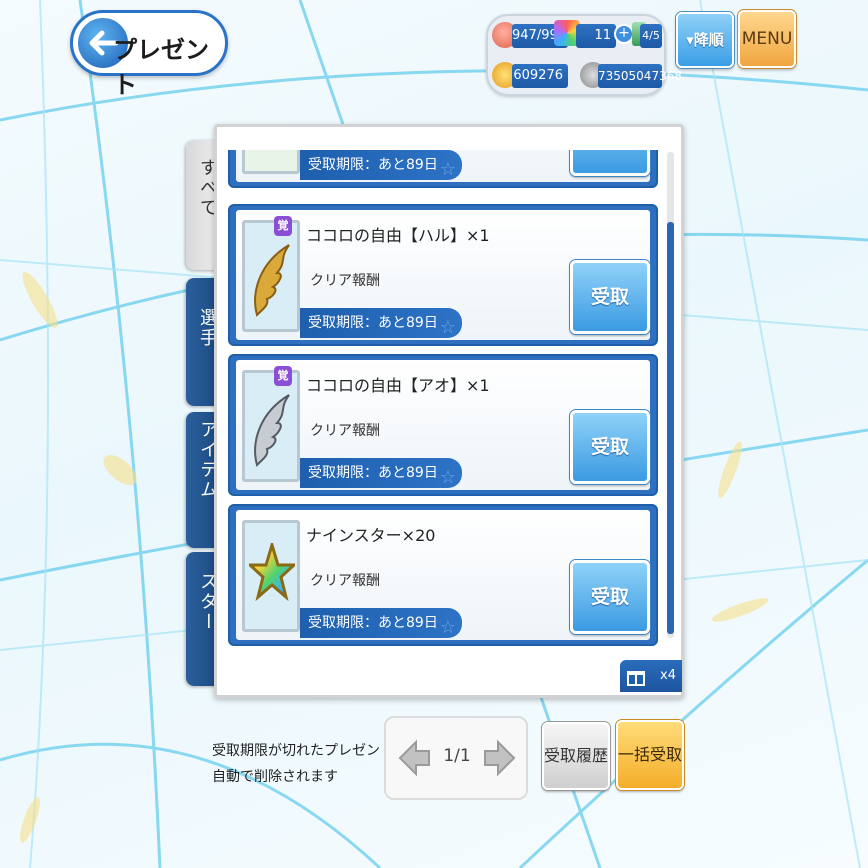 The image size is (868, 868). Describe the element at coordinates (624, 34) in the screenshot. I see `add-icon: +` at that location.